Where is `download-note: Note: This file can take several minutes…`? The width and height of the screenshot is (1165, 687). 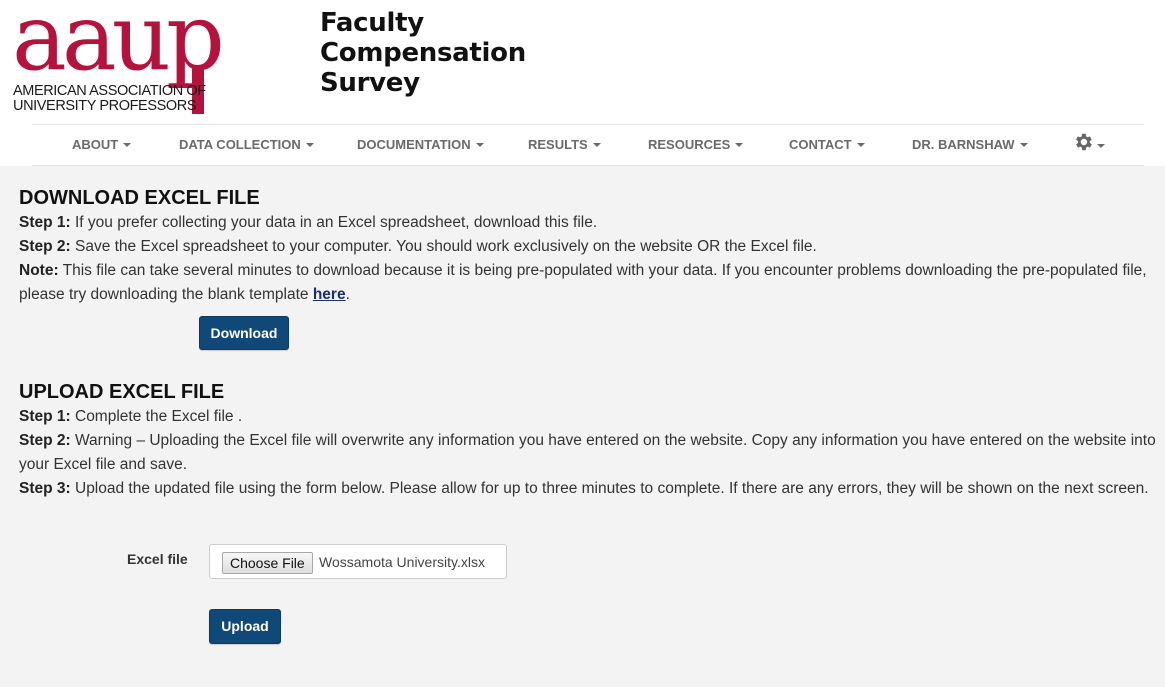 download-note: Note: This file can take several minutes… is located at coordinates (589, 283).